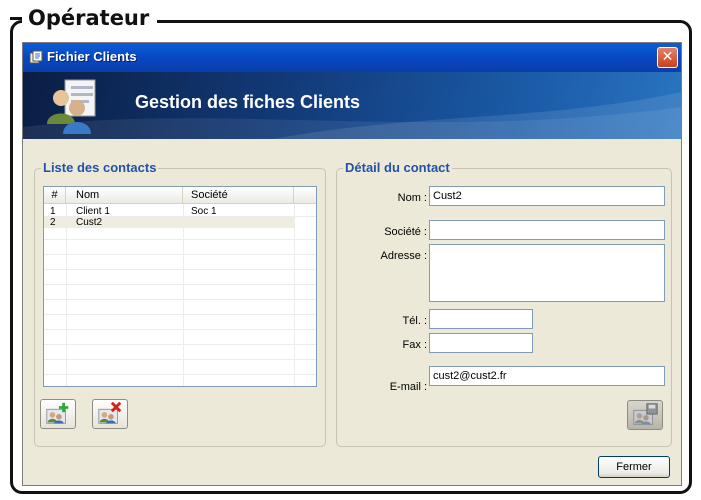  What do you see at coordinates (634, 467) in the screenshot?
I see `fermer-button: Fermer` at bounding box center [634, 467].